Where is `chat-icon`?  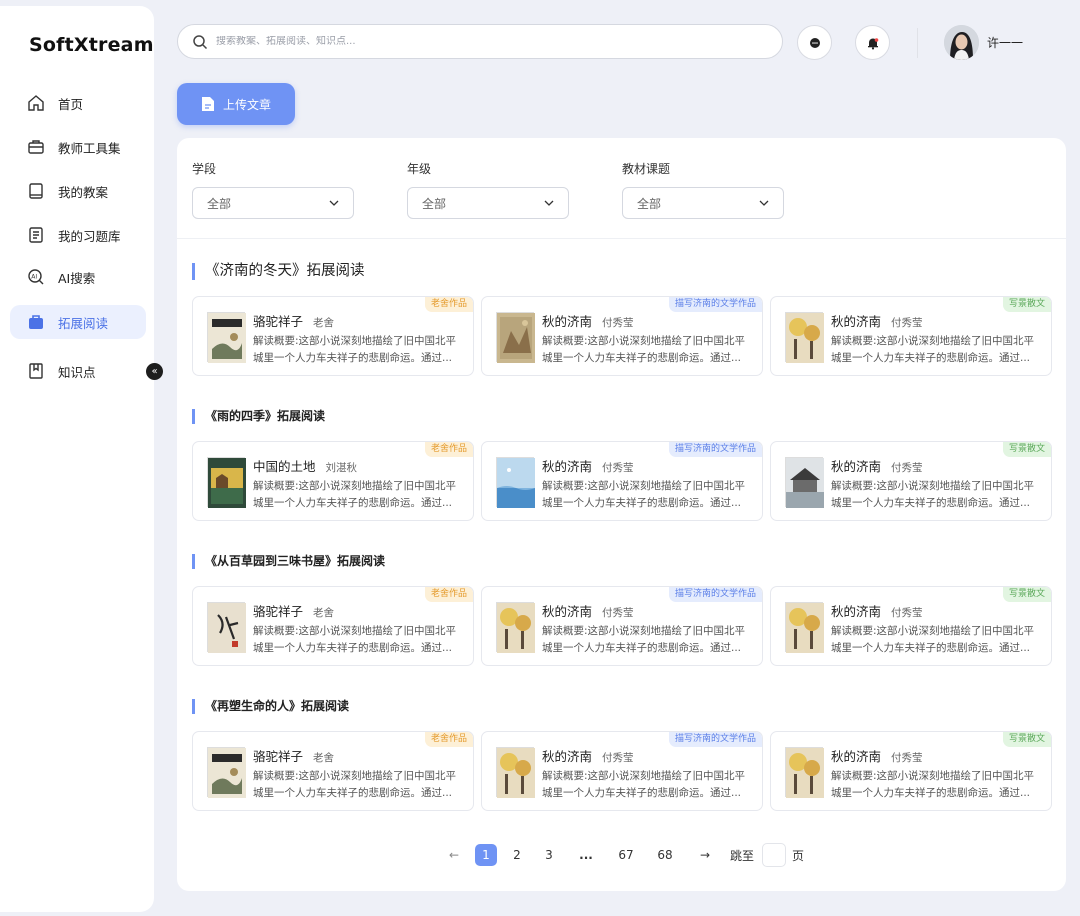
chat-icon is located at coordinates (815, 43).